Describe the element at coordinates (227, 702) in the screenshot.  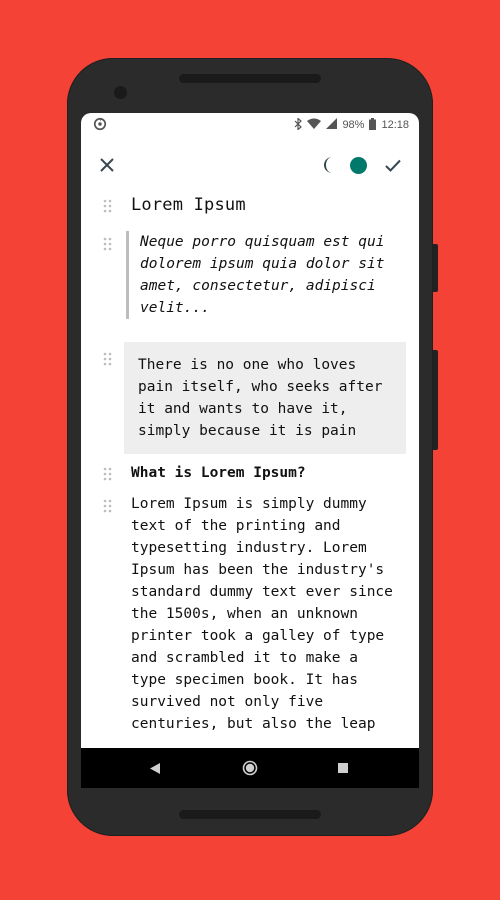
I see `paragraph-line: survived not only five` at that location.